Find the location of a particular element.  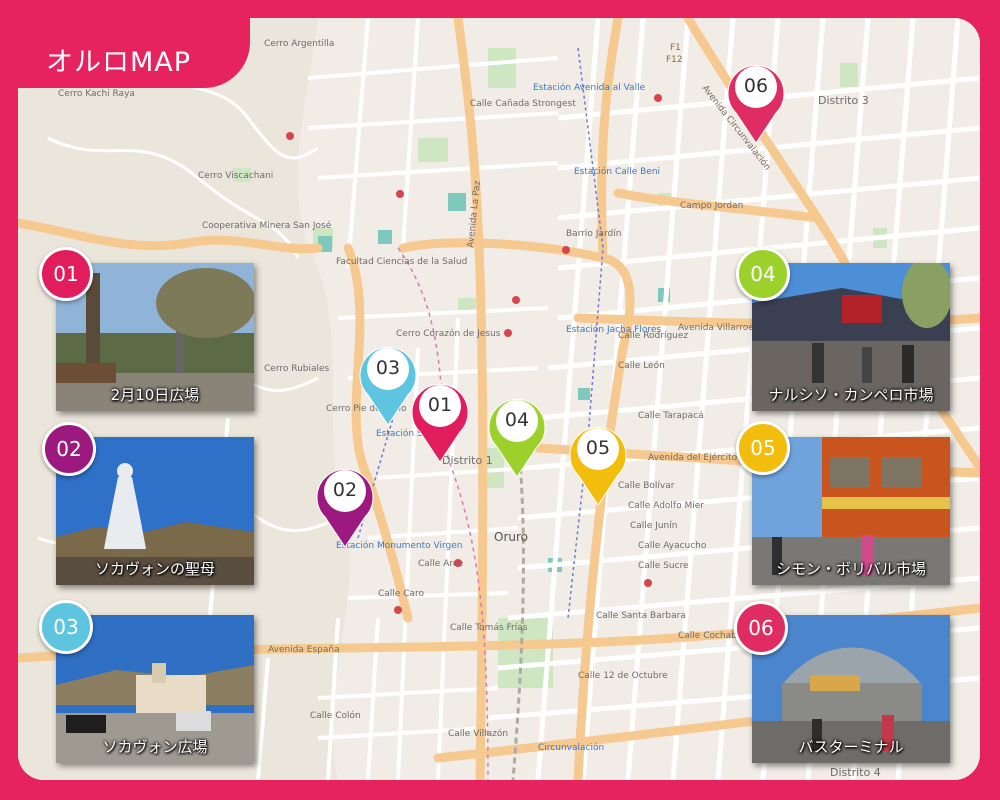

badge-06: 06 is located at coordinates (761, 628).